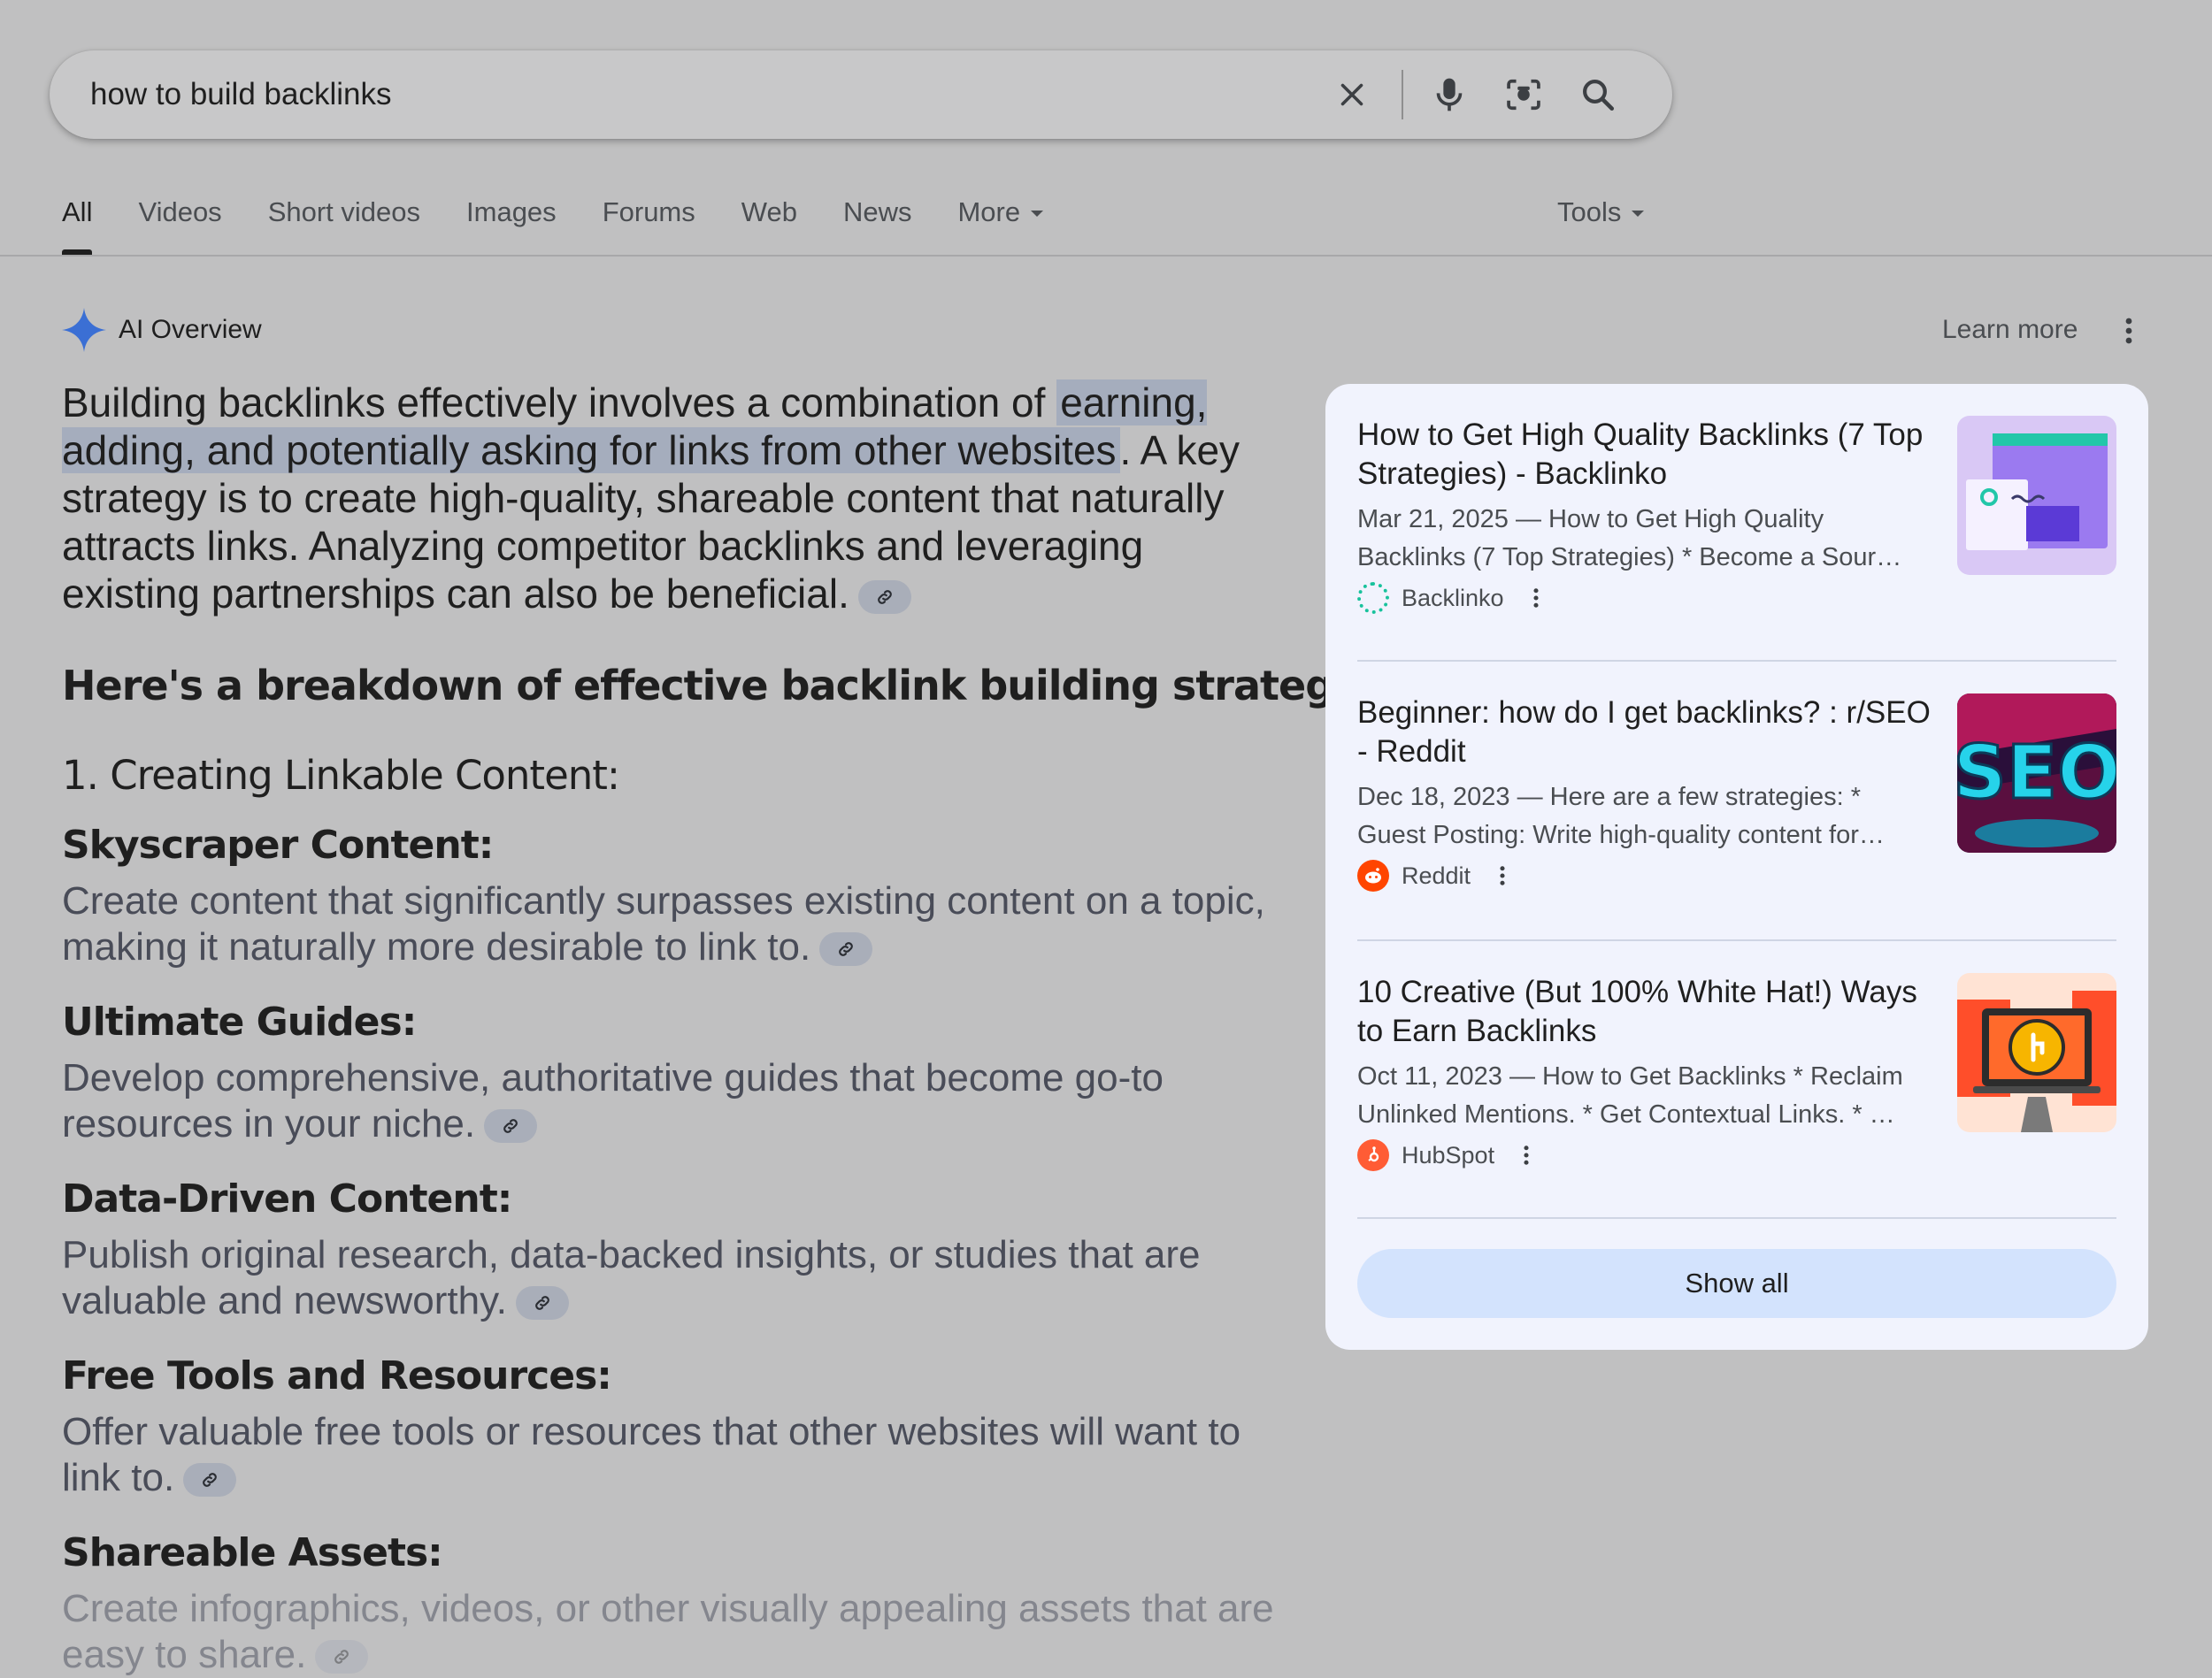 The height and width of the screenshot is (1678, 2212). Describe the element at coordinates (341, 776) in the screenshot. I see `section-heading: 1. Creating Linkable Content:` at that location.